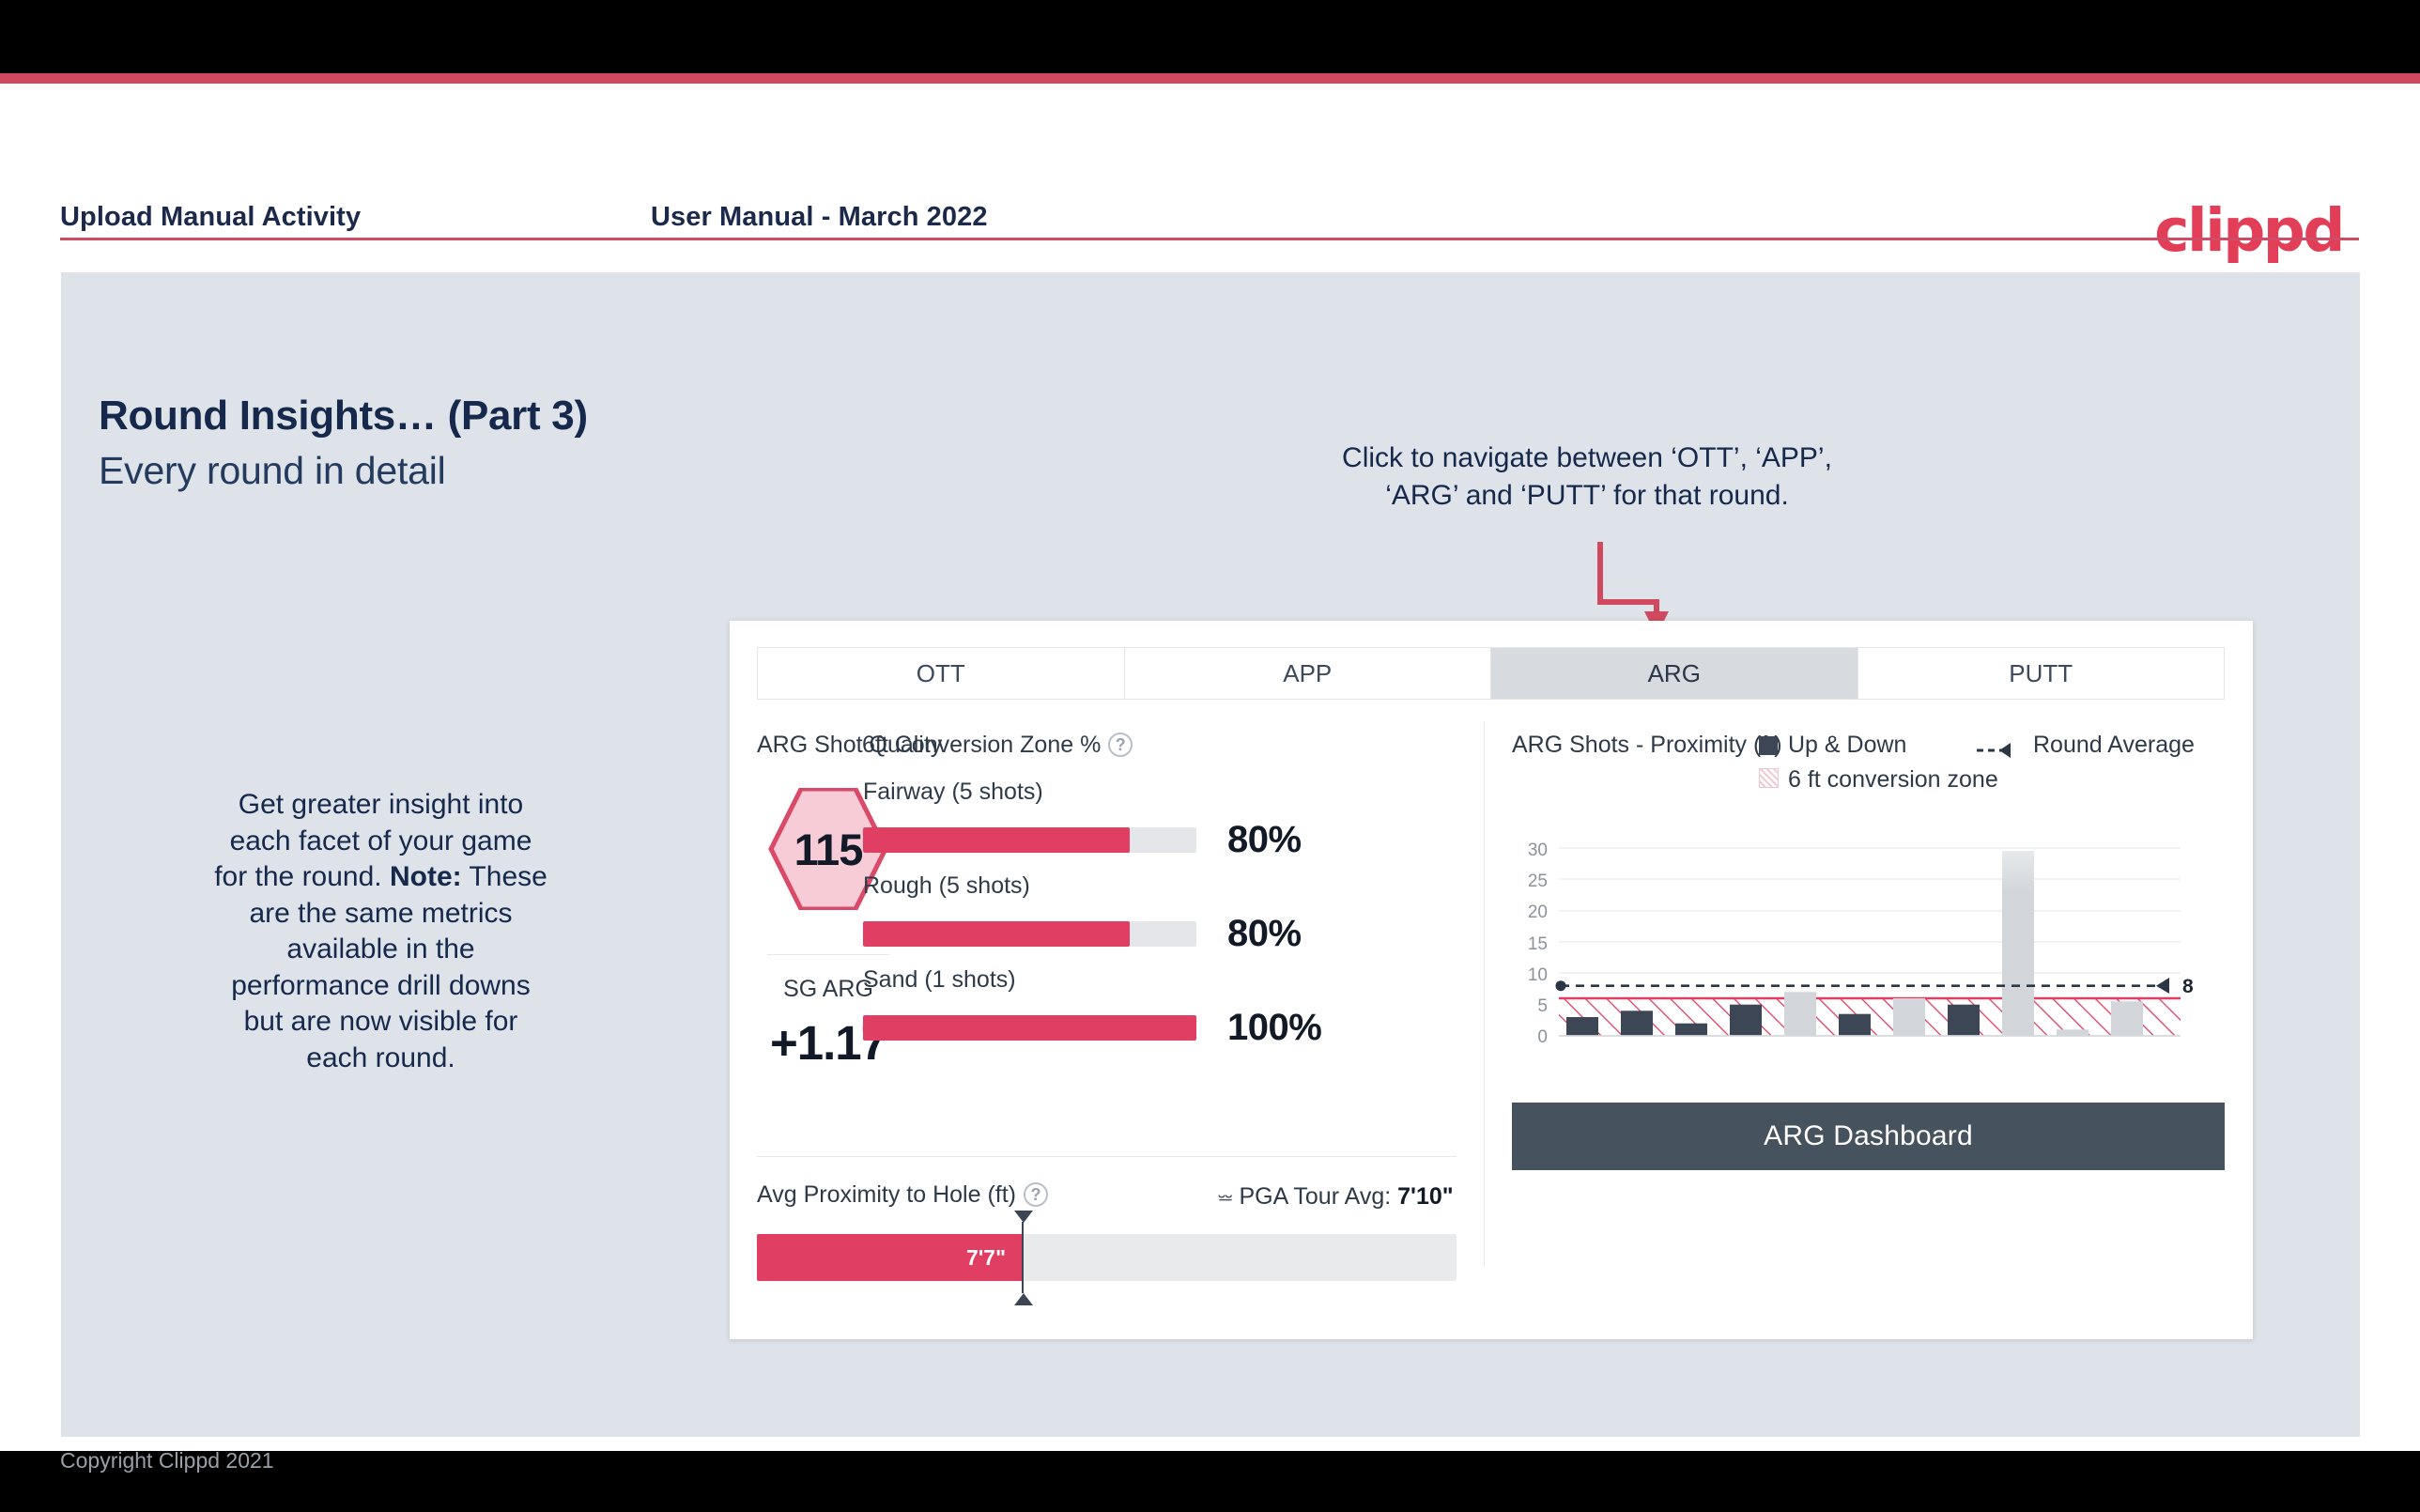 This screenshot has height=1512, width=2420. I want to click on proximity-fill: 7'7", so click(890, 1258).